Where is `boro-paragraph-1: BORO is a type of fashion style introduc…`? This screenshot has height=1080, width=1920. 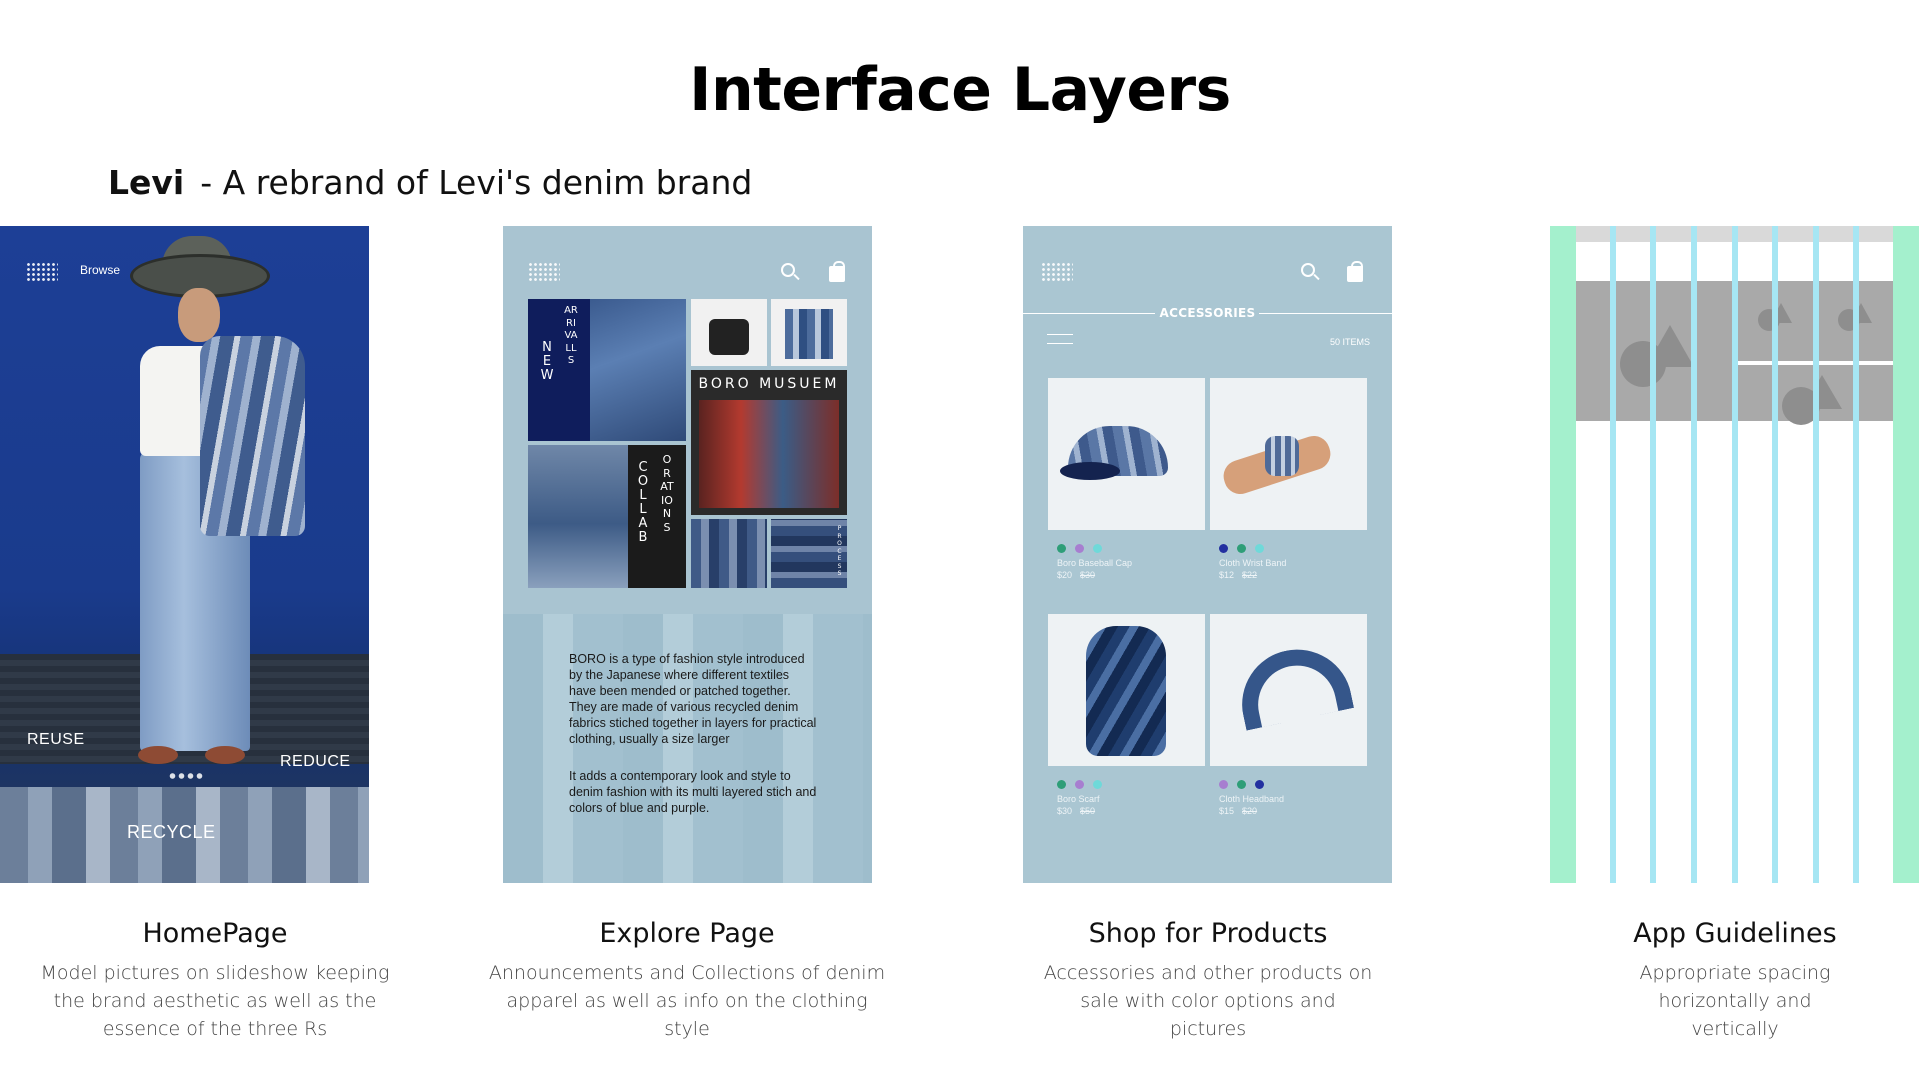 boro-paragraph-1: BORO is a type of fashion style introduc… is located at coordinates (693, 699).